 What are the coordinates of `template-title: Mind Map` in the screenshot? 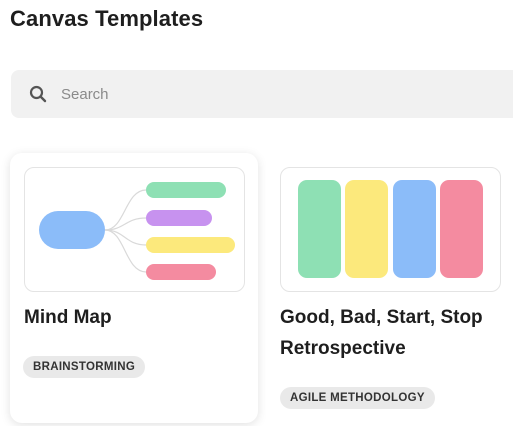 It's located at (68, 317).